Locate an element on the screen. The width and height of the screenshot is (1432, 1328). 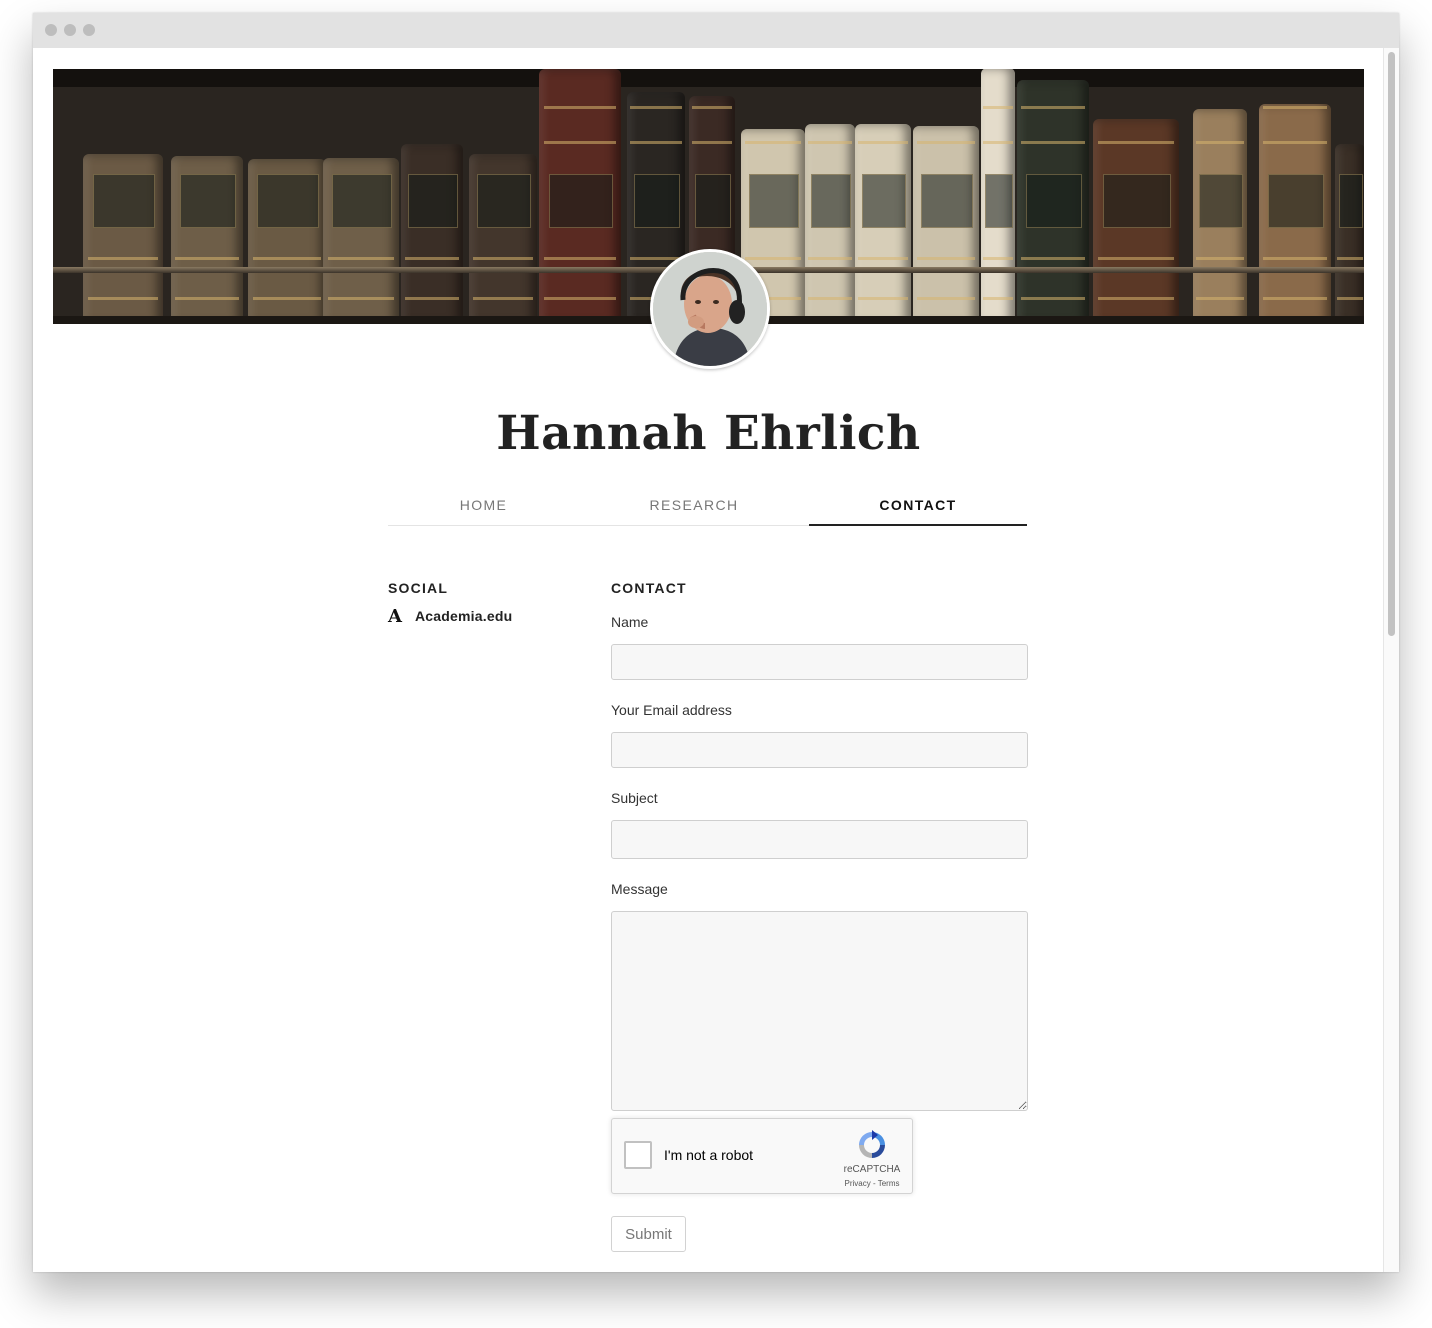
profile-avatar is located at coordinates (710, 309).